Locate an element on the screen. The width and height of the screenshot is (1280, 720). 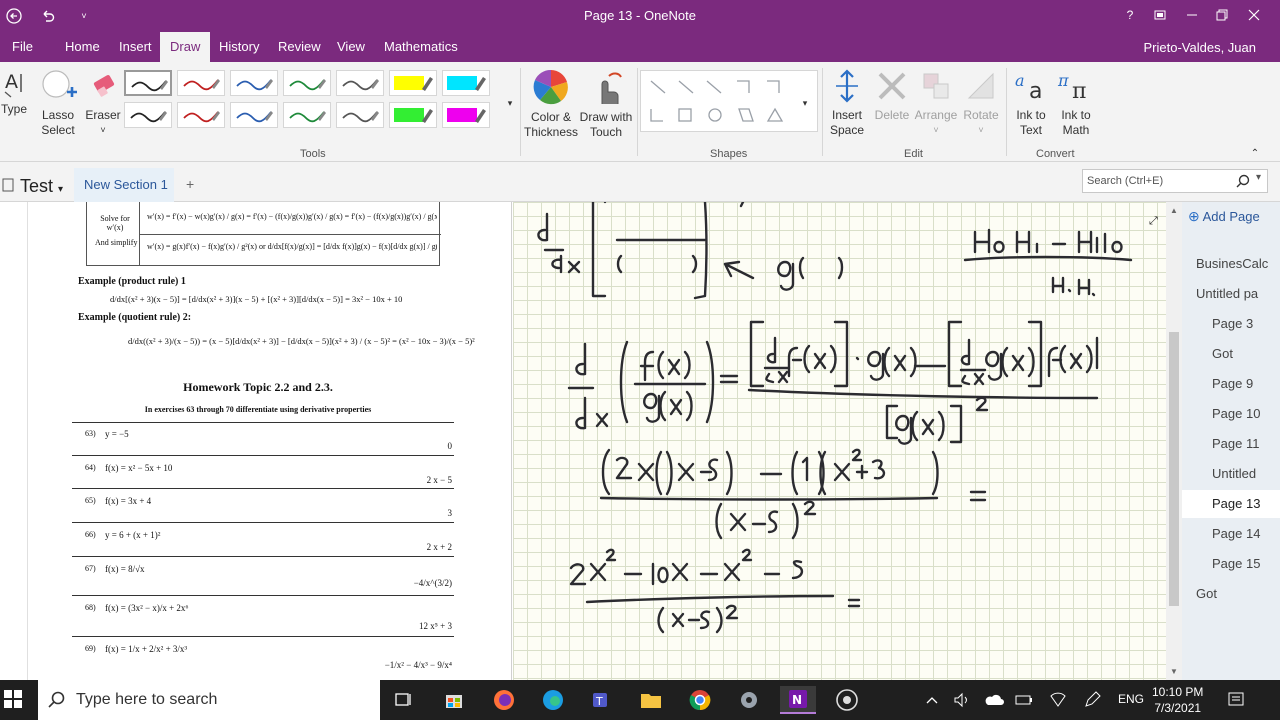
notifications-icon is located at coordinates (1236, 700).